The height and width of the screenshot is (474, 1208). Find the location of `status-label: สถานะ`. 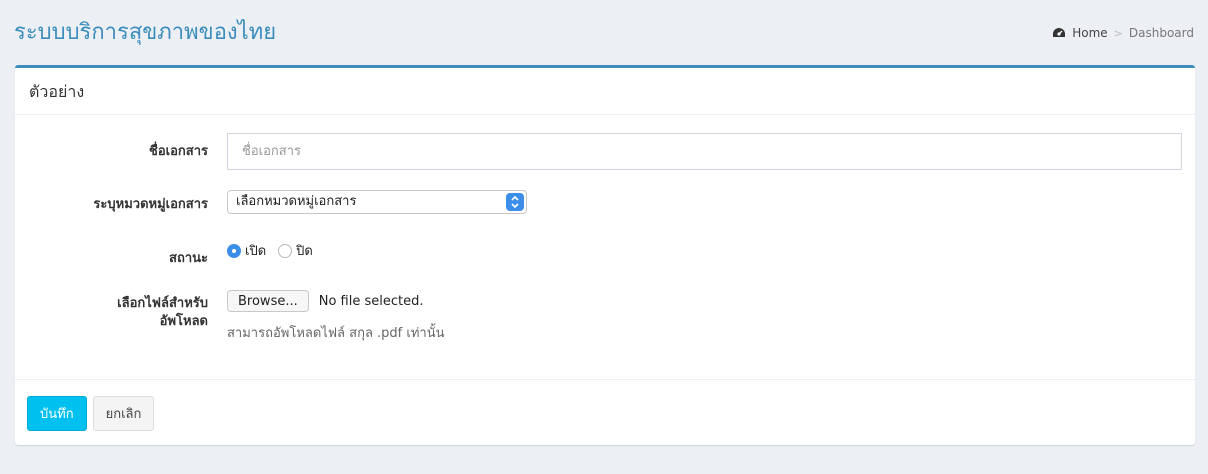

status-label: สถานะ is located at coordinates (188, 258).